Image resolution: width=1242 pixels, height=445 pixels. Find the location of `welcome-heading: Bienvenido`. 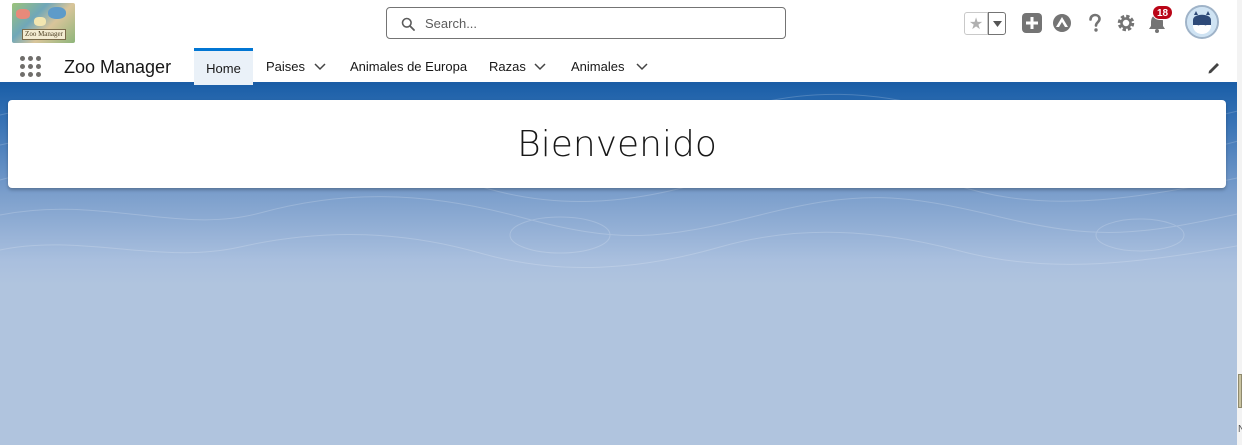

welcome-heading: Bienvenido is located at coordinates (617, 144).